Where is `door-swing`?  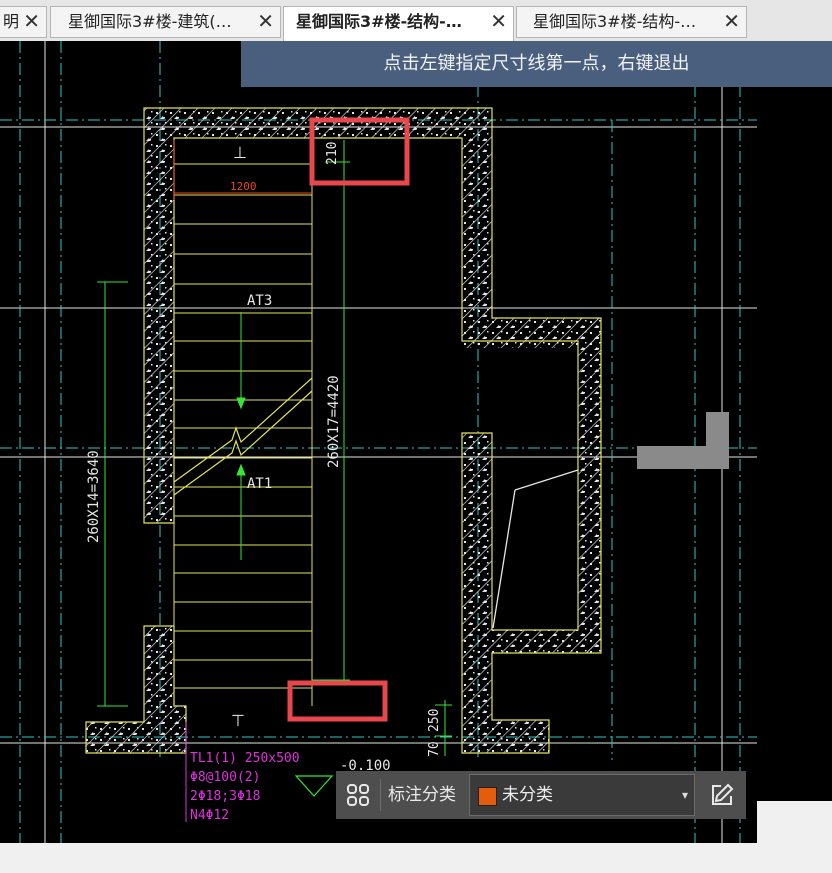
door-swing is located at coordinates (535, 549).